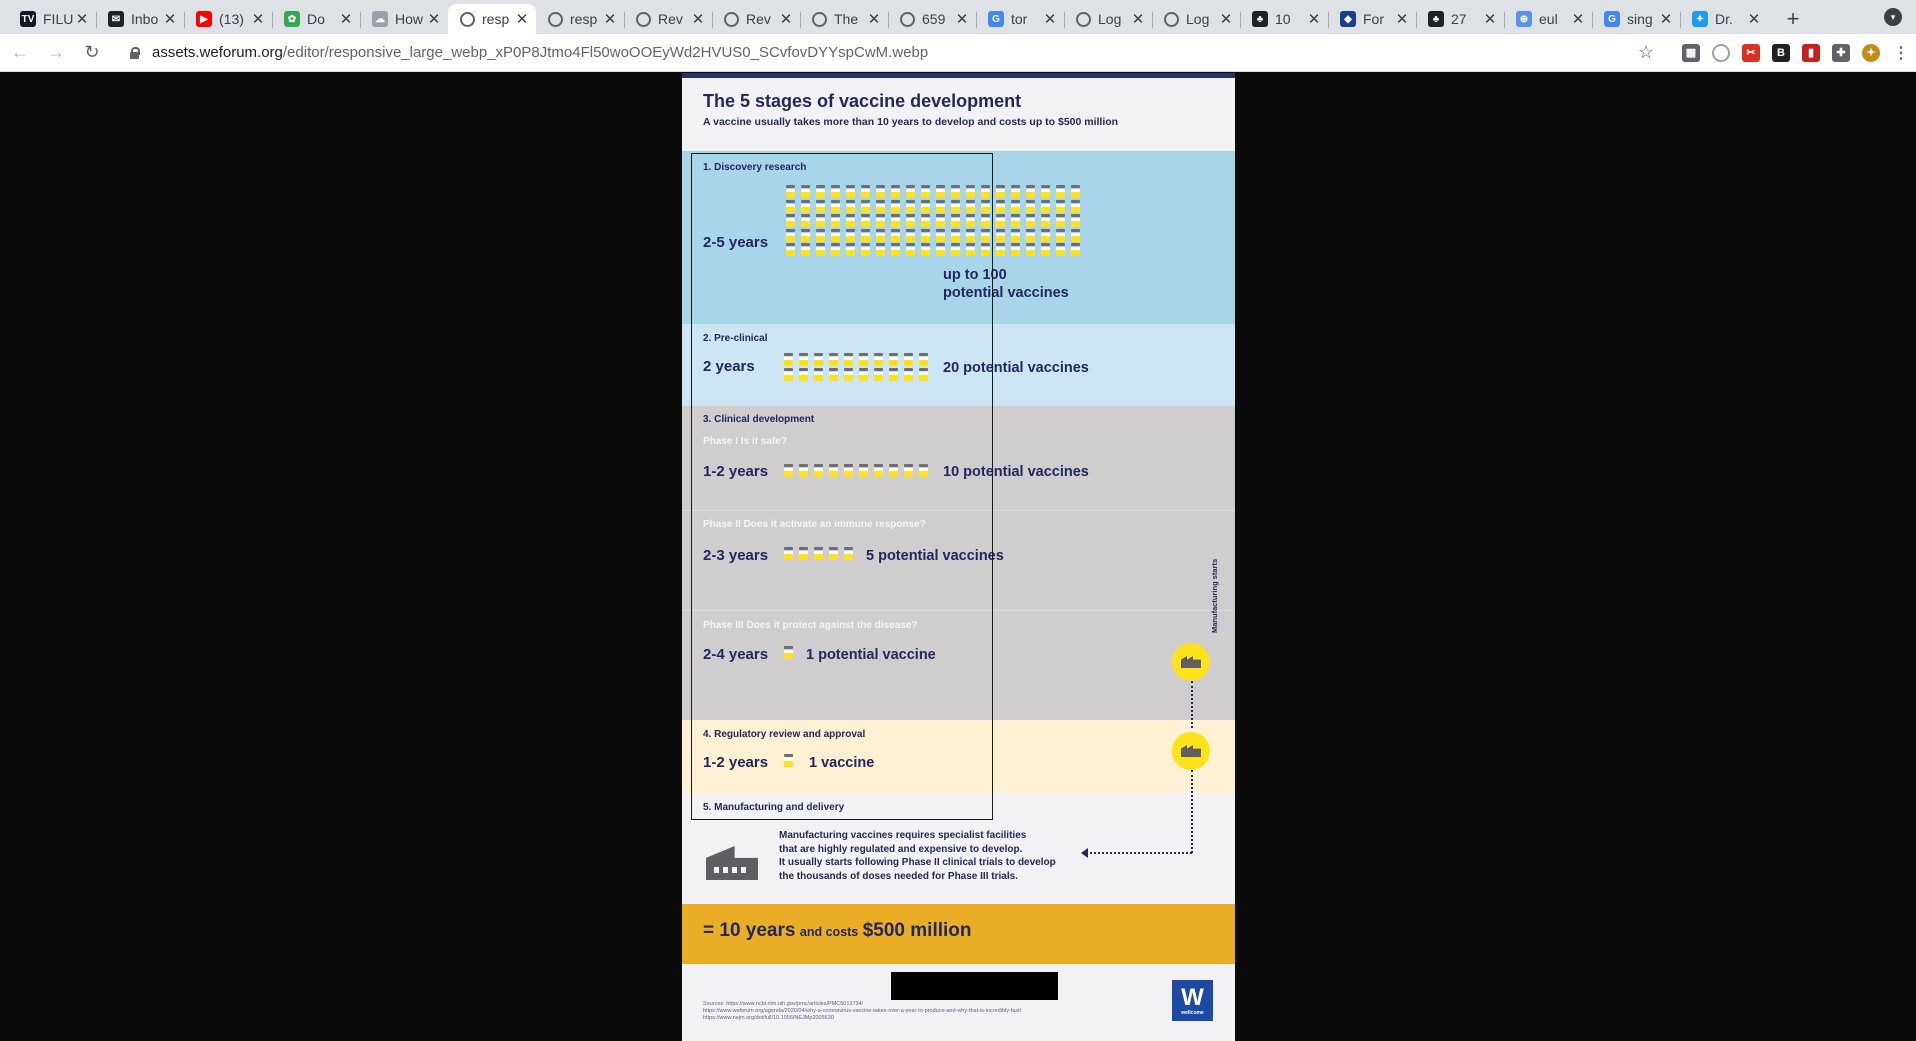  I want to click on leaf-icon: ✿, so click(292, 19).